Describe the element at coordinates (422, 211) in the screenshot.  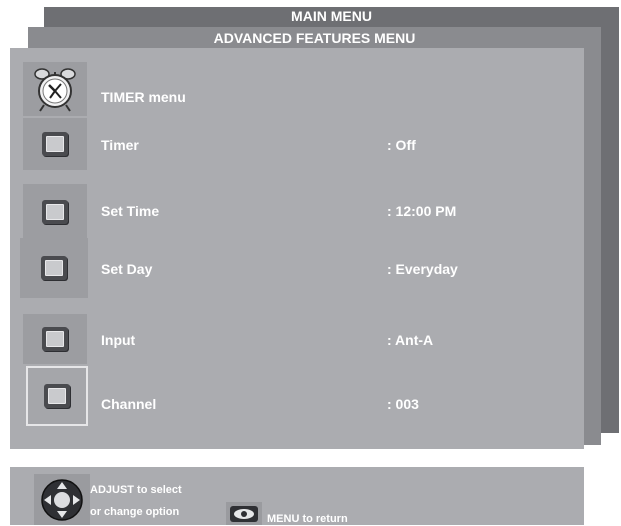
I see `menu-row-value: : 12:00 PM` at that location.